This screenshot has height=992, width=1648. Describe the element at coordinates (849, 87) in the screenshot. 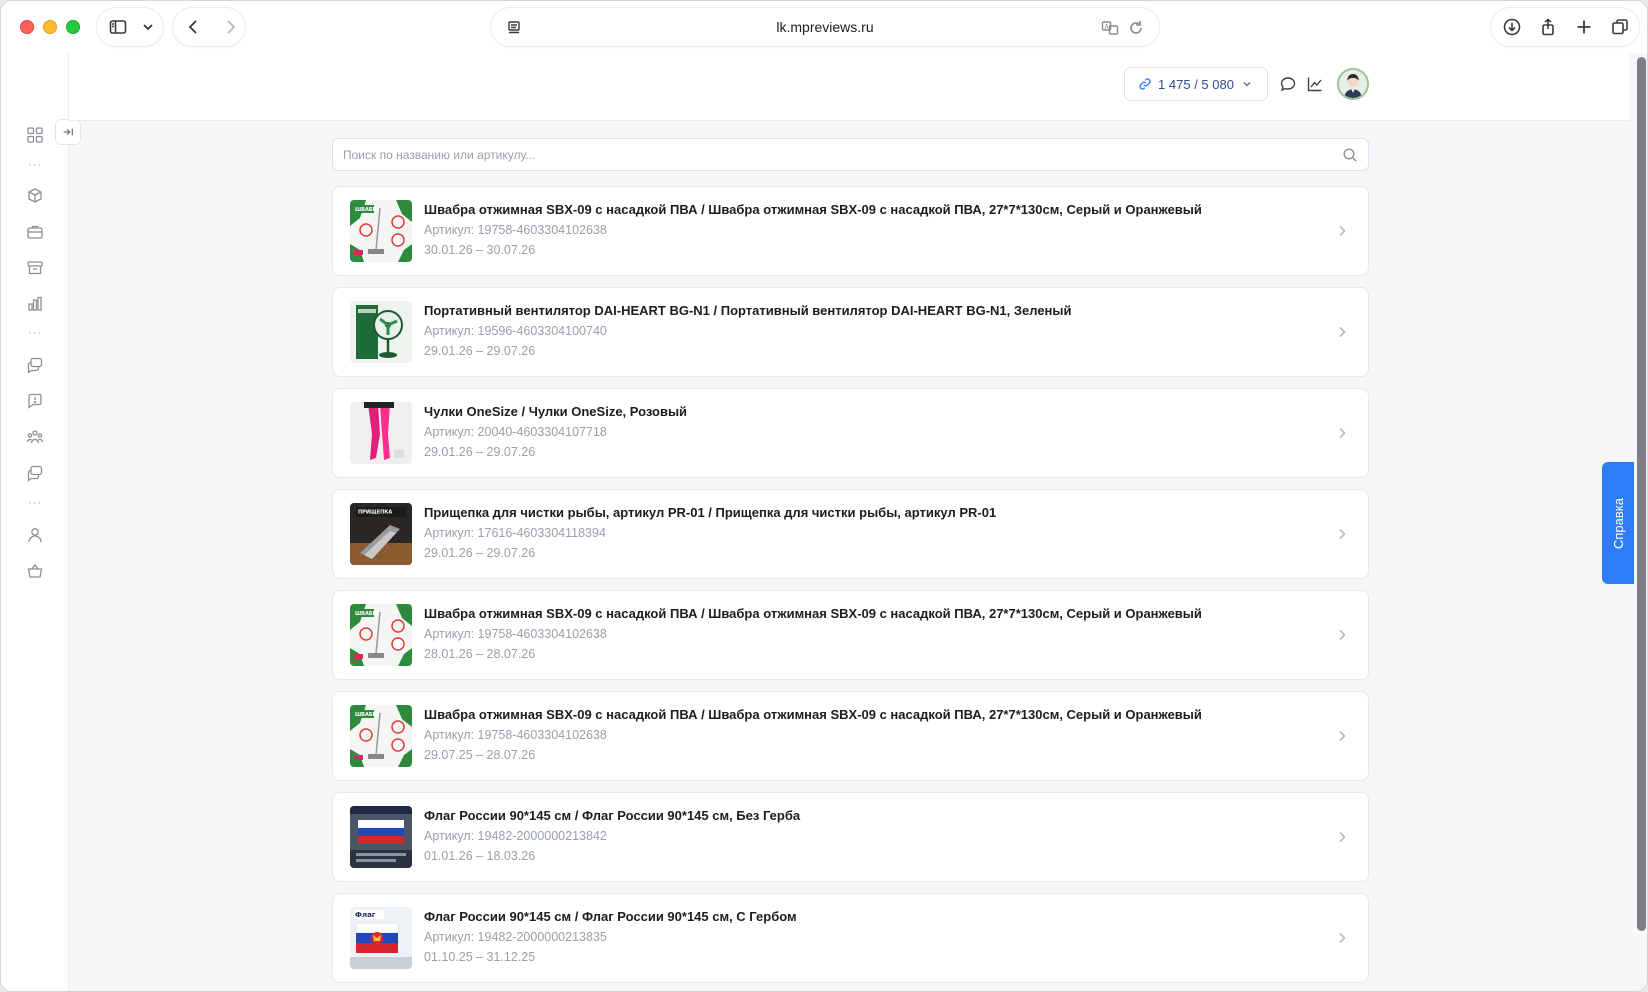

I see `app-header: 1 475 / 5 080` at that location.